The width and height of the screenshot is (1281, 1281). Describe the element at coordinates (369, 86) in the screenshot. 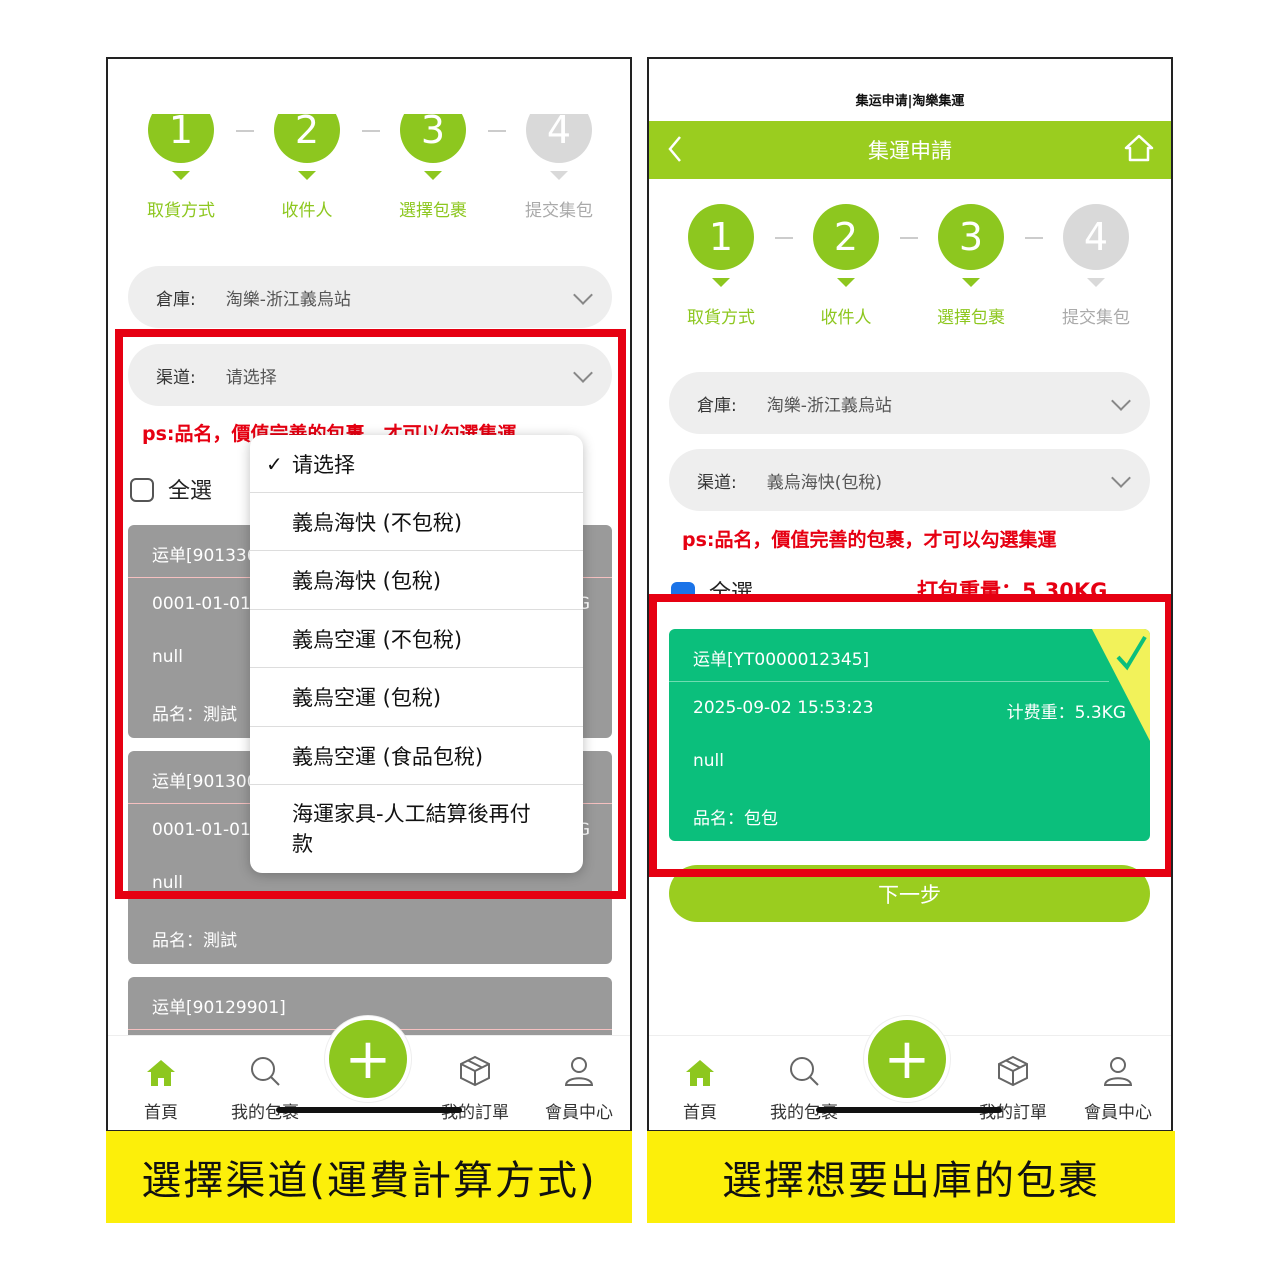

I see `title-mask` at that location.